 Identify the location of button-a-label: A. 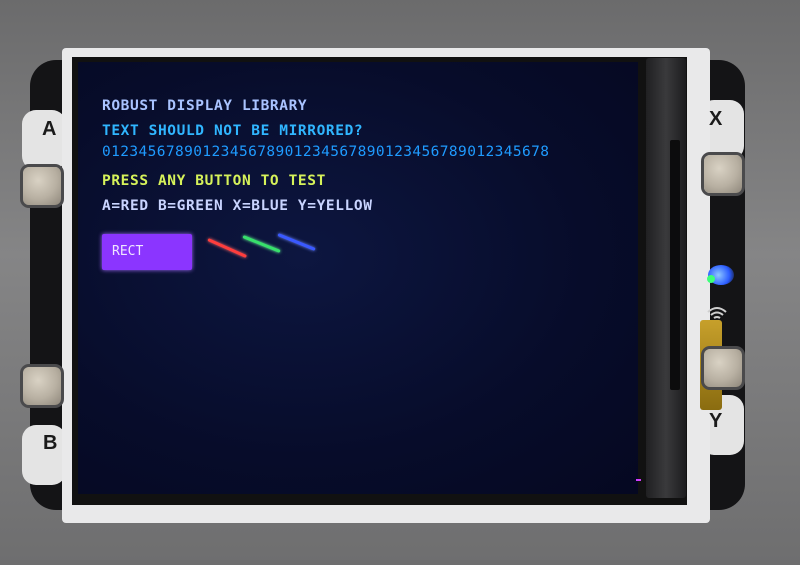
(49, 129).